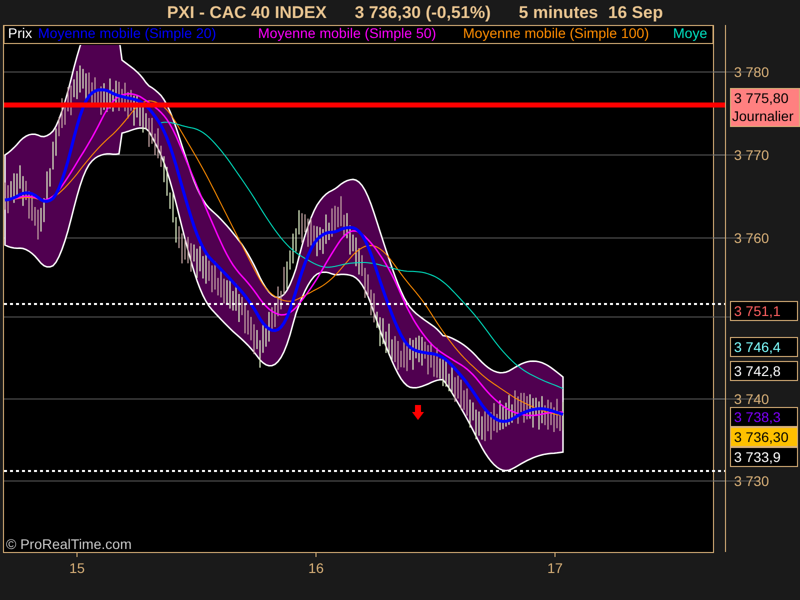  What do you see at coordinates (764, 457) in the screenshot?
I see `price-tag: 3 733,9` at bounding box center [764, 457].